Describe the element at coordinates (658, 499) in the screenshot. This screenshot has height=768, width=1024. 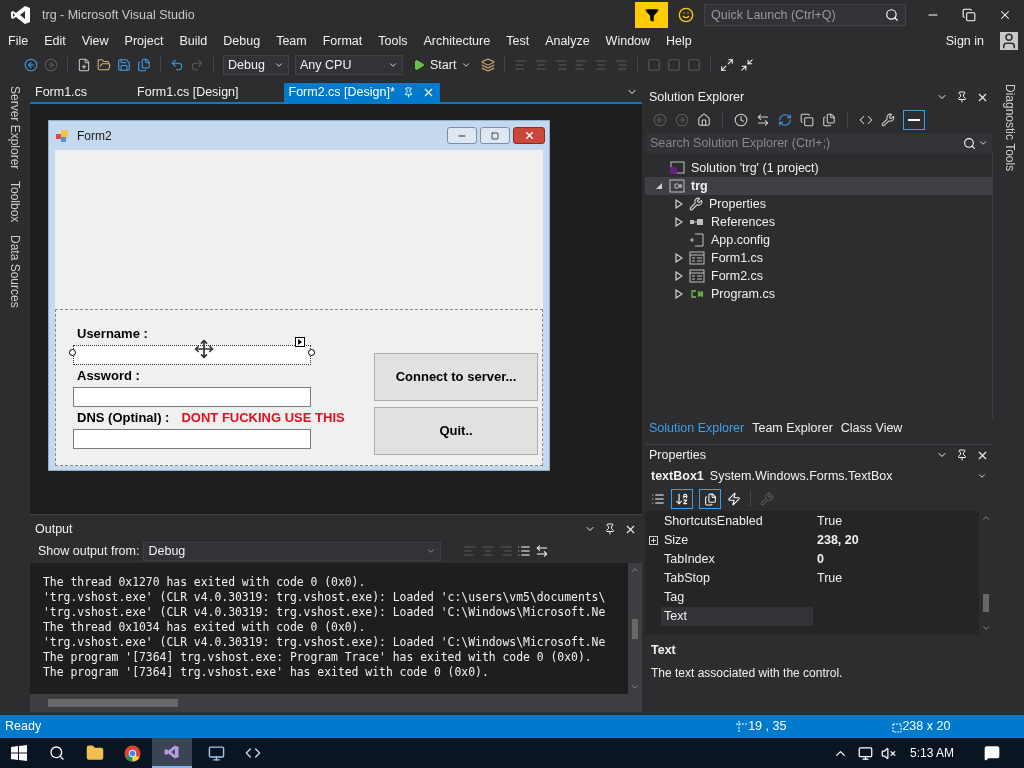
I see `categorized-icon` at that location.